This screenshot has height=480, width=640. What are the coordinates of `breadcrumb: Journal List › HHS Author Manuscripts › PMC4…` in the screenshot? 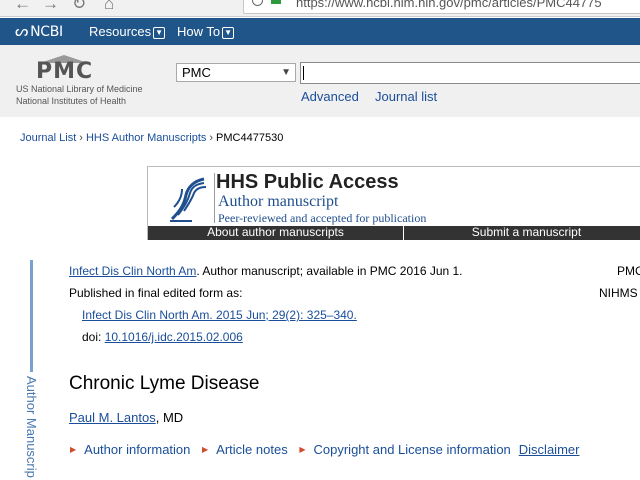 It's located at (151, 138).